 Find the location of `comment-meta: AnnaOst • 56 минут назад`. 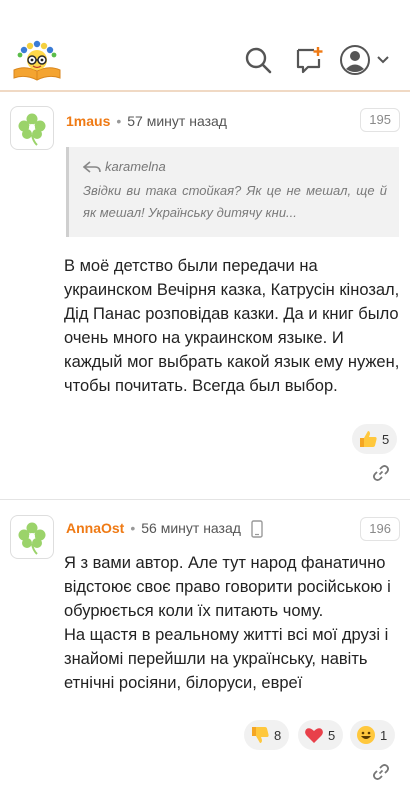

comment-meta: AnnaOst • 56 минут назад is located at coordinates (164, 529).